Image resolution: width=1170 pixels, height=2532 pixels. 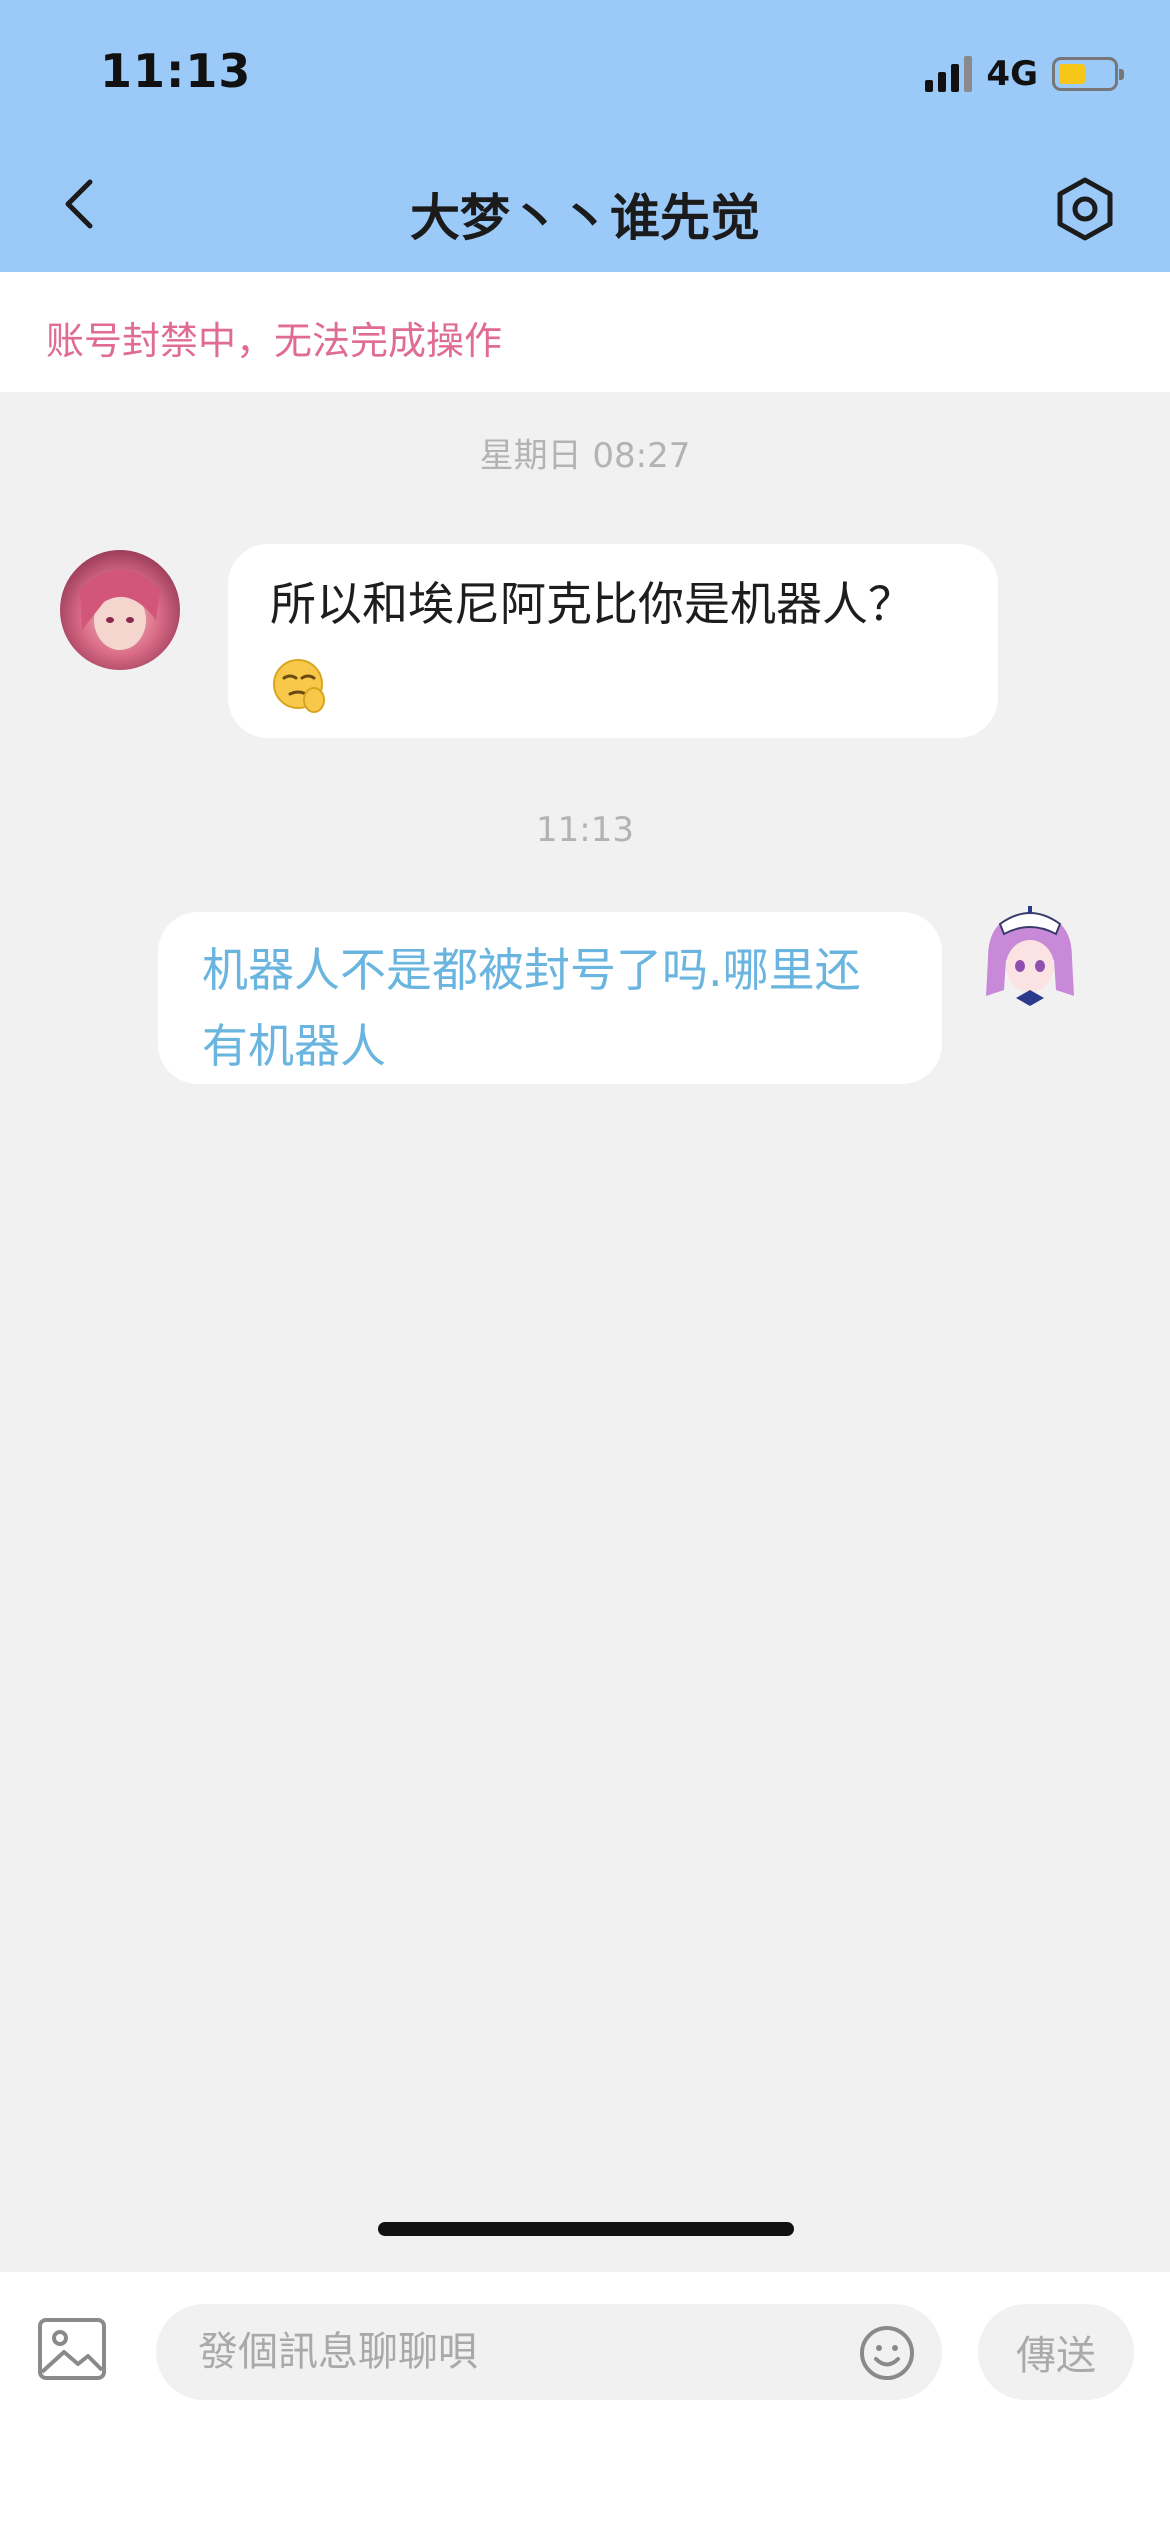 What do you see at coordinates (586, 2229) in the screenshot?
I see `home-indicator` at bounding box center [586, 2229].